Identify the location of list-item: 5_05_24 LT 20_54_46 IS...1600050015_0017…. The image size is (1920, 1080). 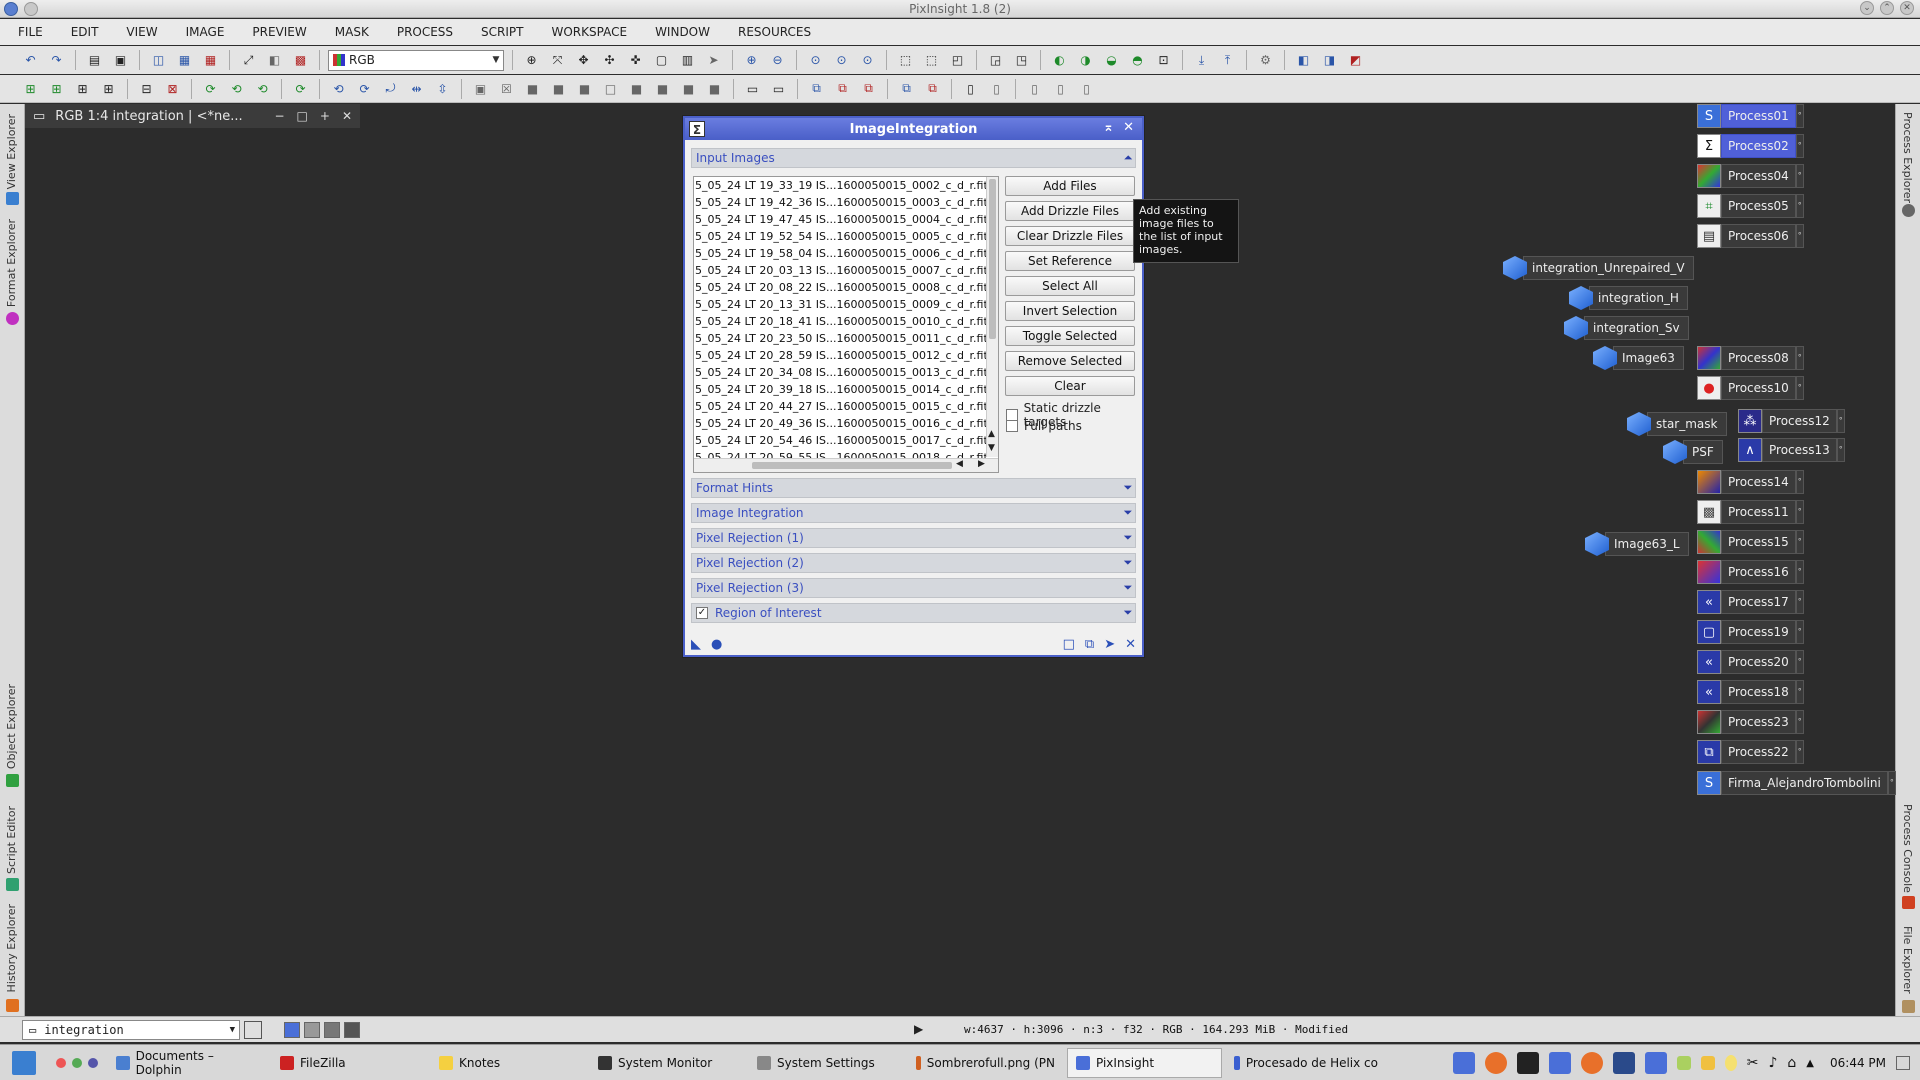
(846, 440).